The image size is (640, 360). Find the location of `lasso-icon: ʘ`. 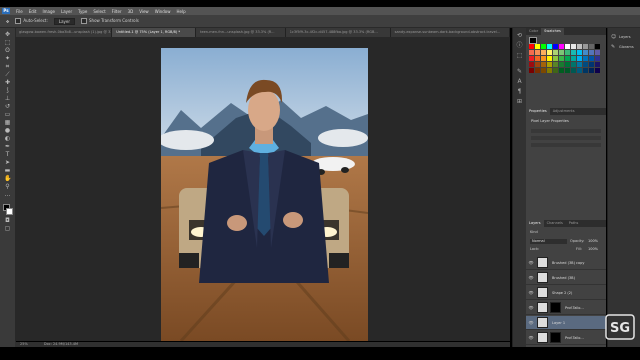

lasso-icon: ʘ is located at coordinates (7, 51).